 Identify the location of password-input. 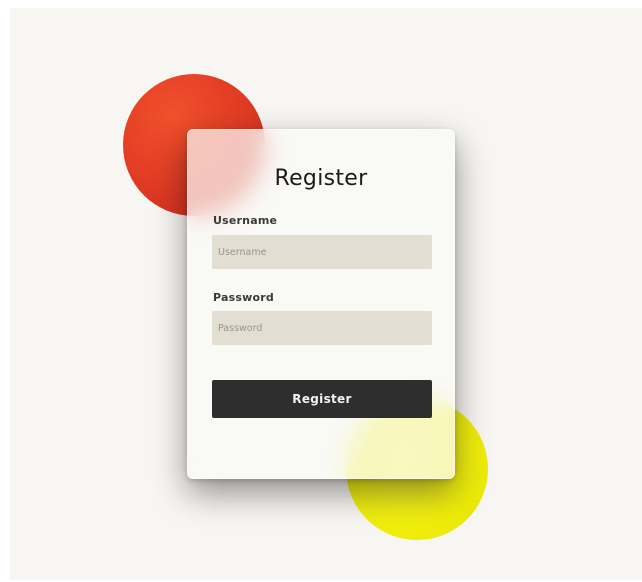
(322, 328).